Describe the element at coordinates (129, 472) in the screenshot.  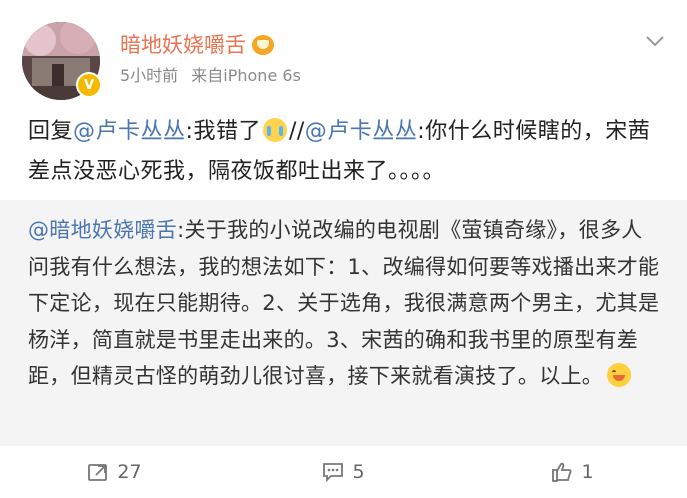
I see `repost-count: 27` at that location.